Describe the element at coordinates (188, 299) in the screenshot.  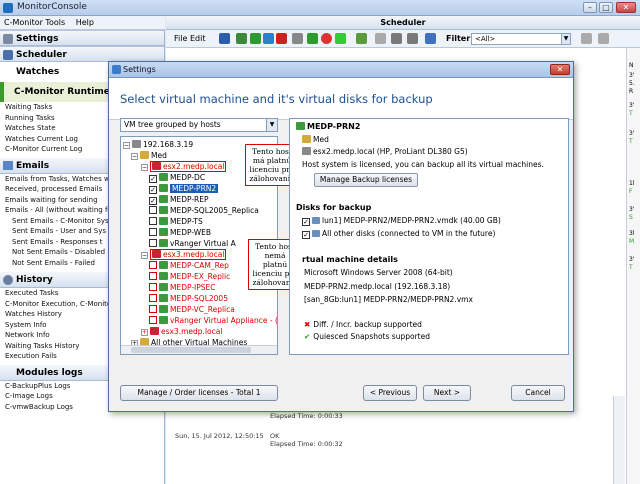
I see `tree-vm-medp-sql2005: MEDP-SQL2005` at that location.